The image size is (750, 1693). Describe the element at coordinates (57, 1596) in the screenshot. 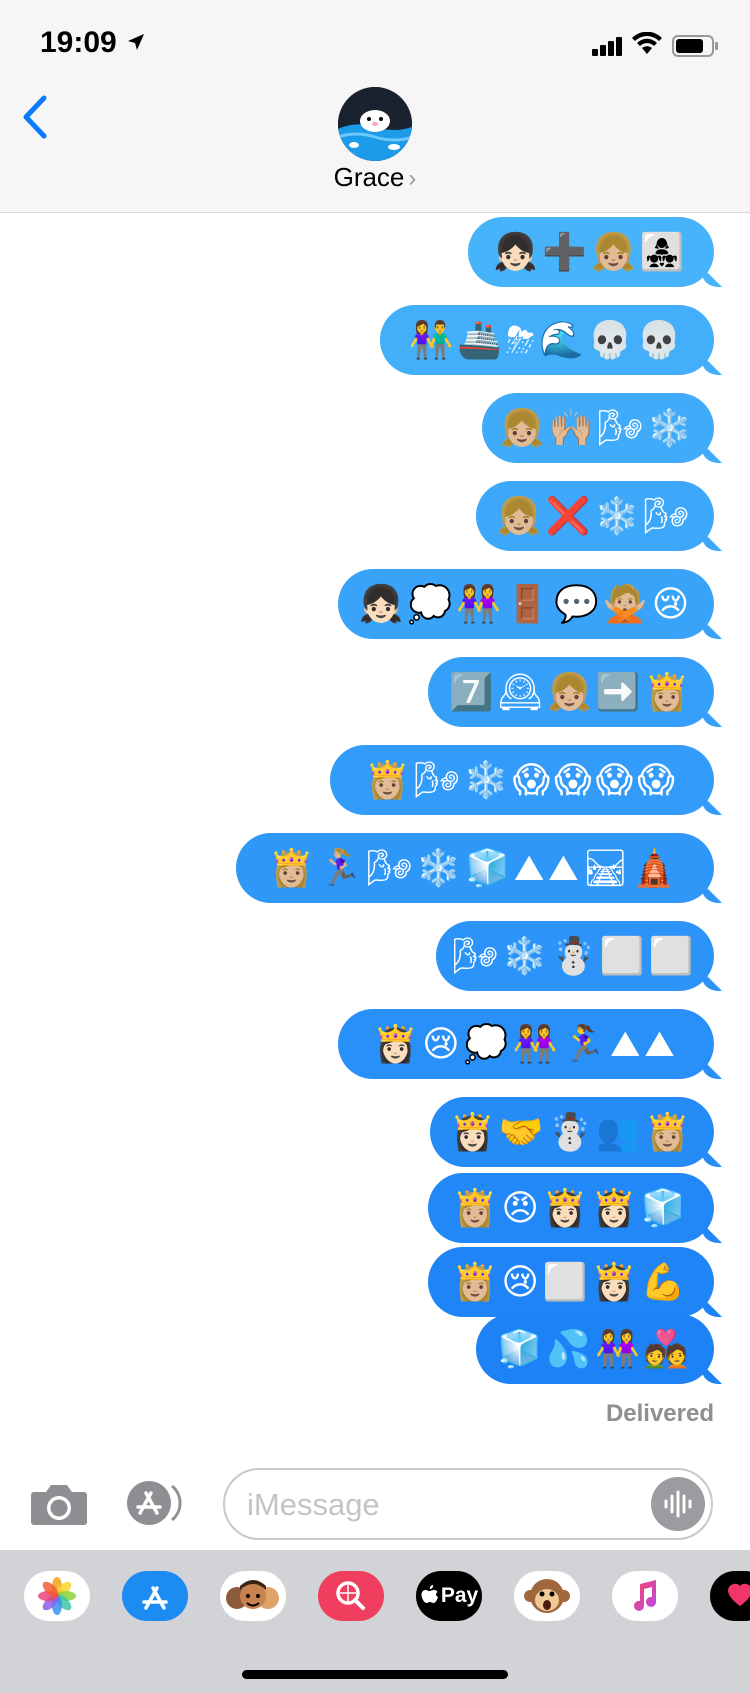

I see `photos-app-icon` at that location.